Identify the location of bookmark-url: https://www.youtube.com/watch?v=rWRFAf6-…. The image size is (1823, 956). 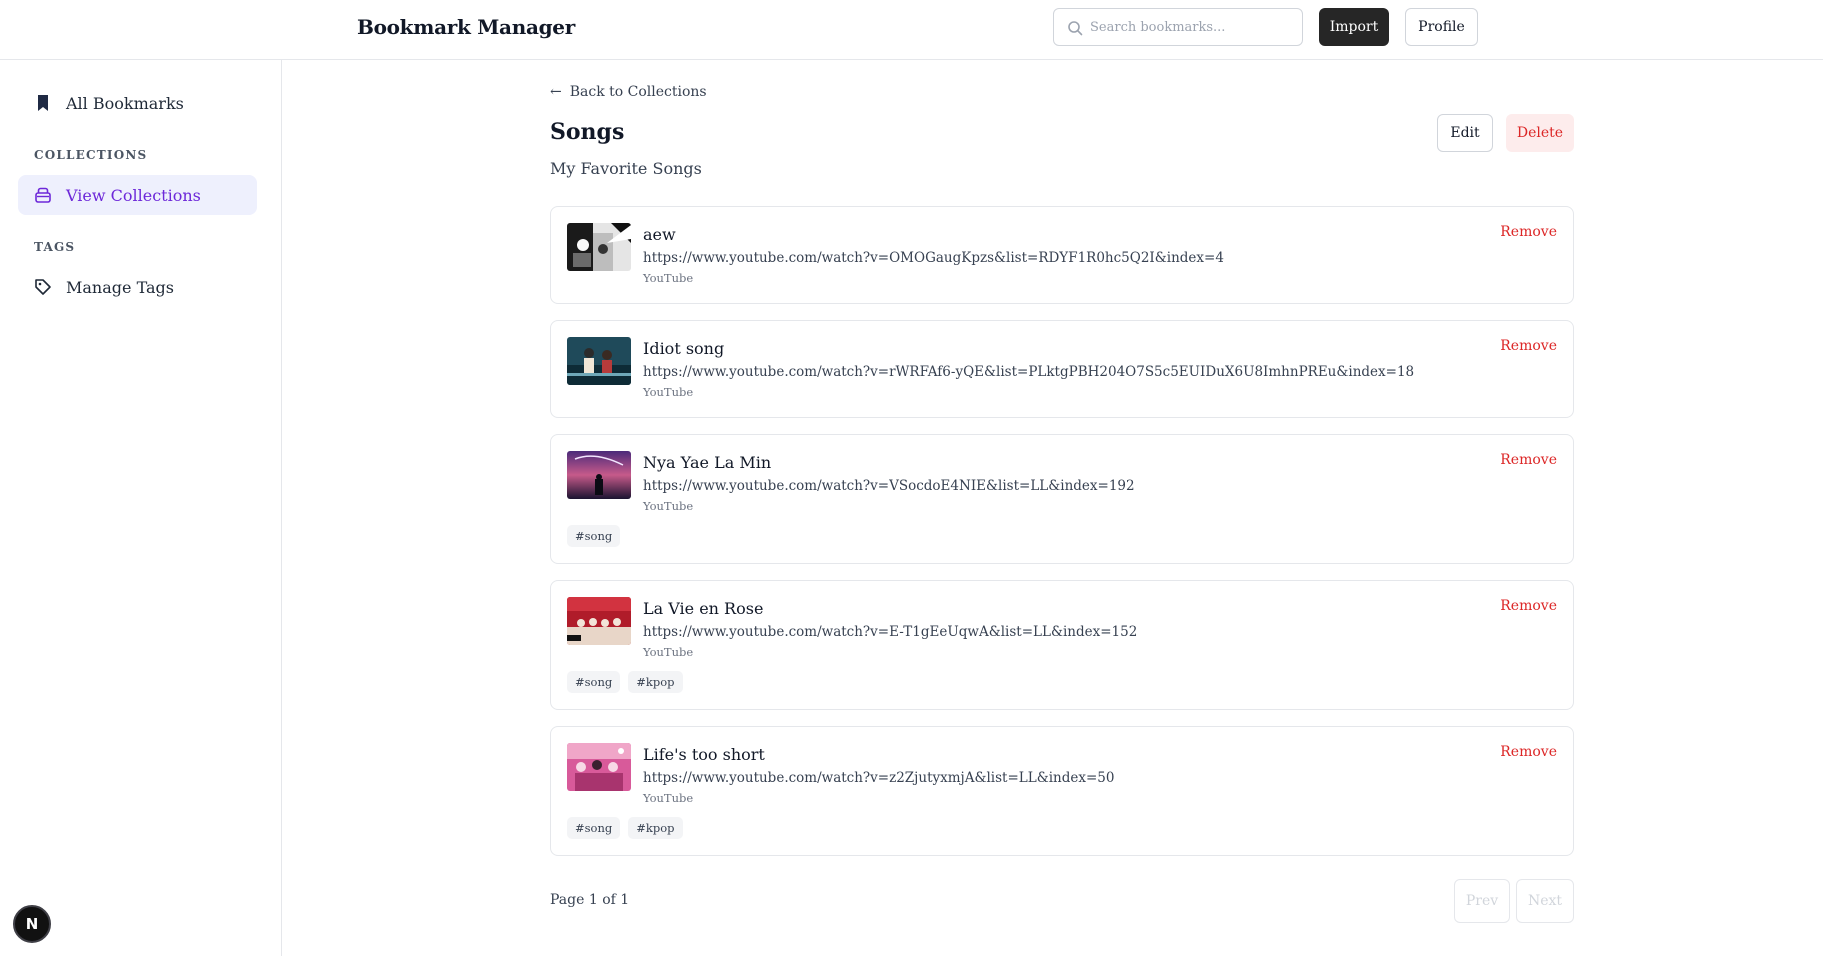
(1028, 372).